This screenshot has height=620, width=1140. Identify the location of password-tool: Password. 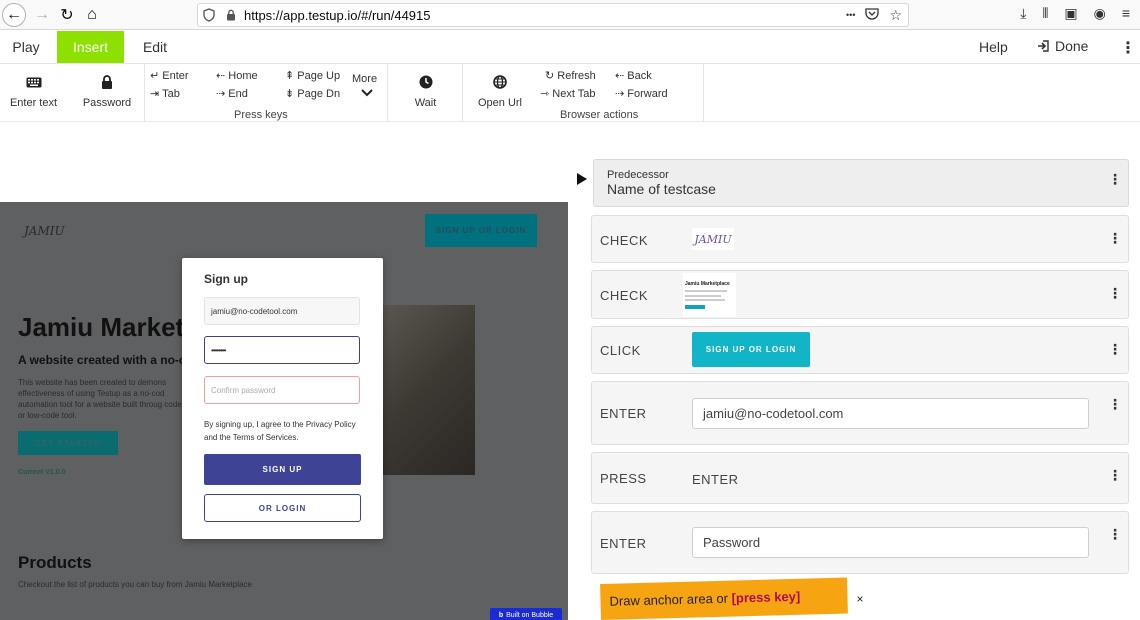
(107, 86).